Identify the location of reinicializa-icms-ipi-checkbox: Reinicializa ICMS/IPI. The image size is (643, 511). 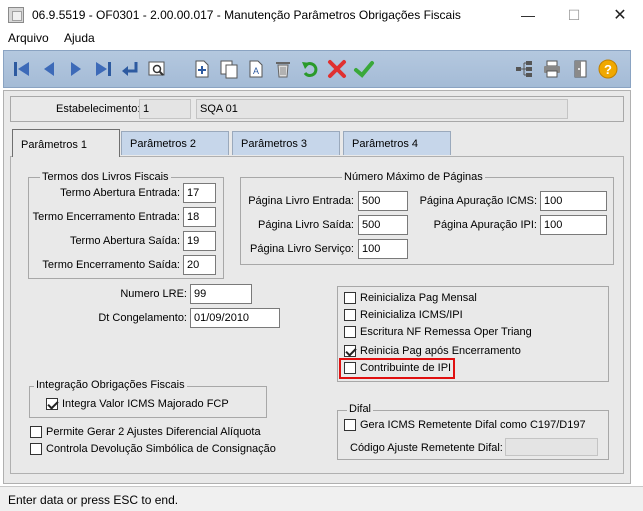
(403, 315).